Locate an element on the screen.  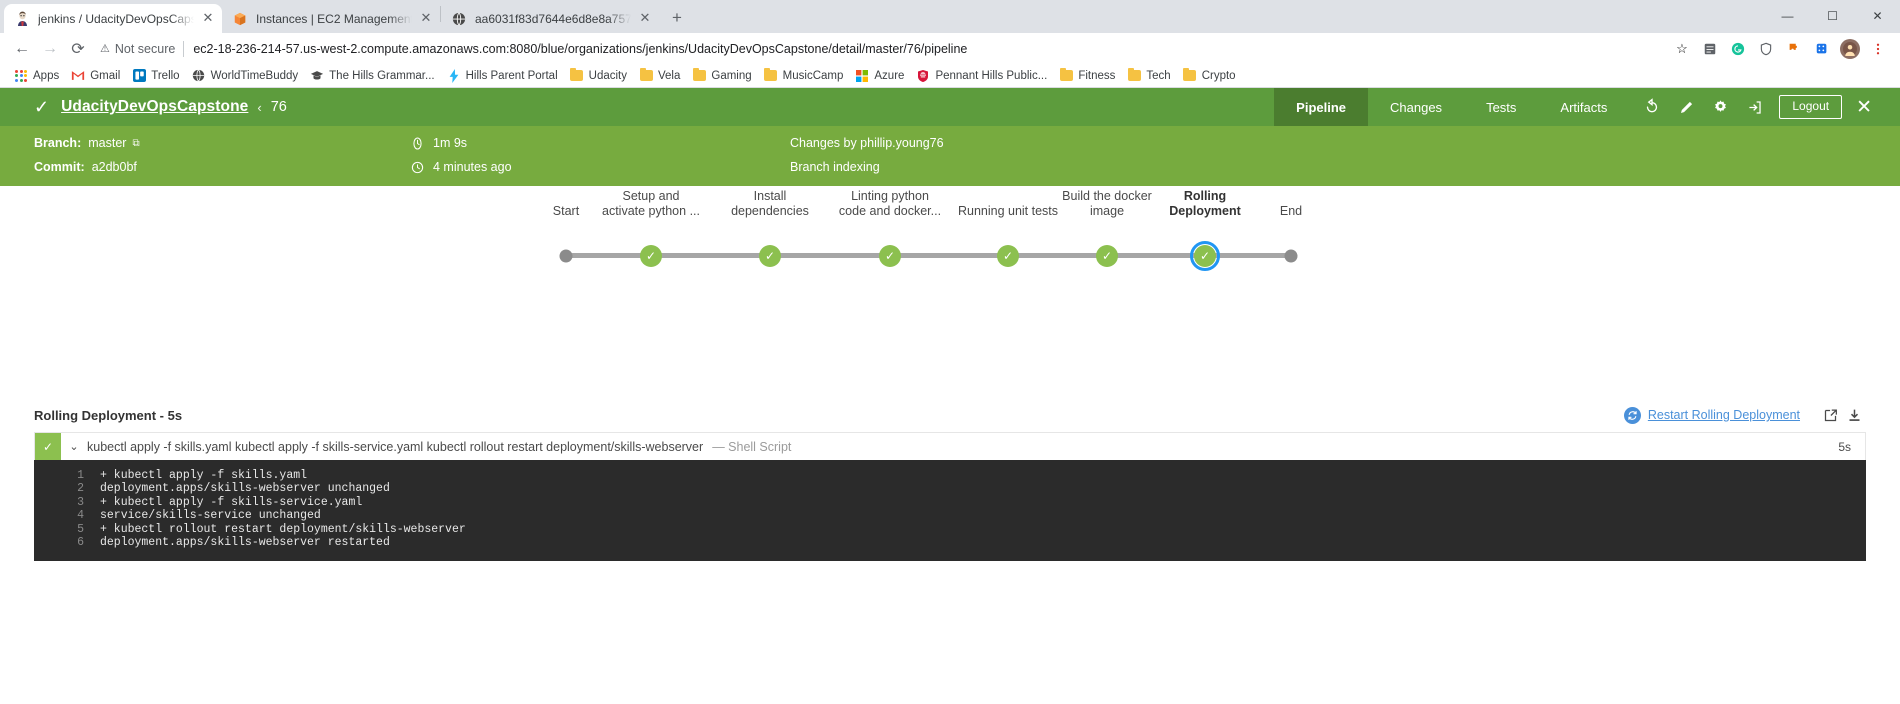
stage-node-rolling-deployment: ✓ is located at coordinates (1205, 255).